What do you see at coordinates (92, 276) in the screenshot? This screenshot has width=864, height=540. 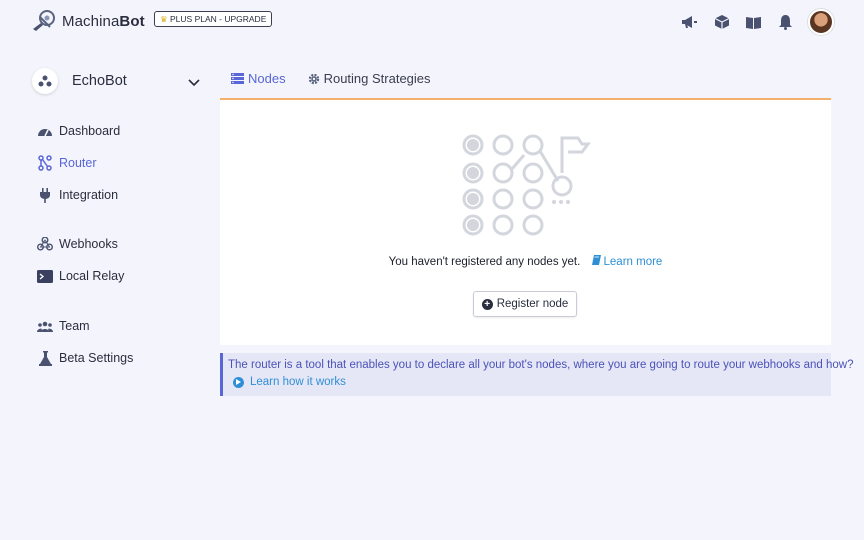 I see `sidebar-item-label: Local Relay` at bounding box center [92, 276].